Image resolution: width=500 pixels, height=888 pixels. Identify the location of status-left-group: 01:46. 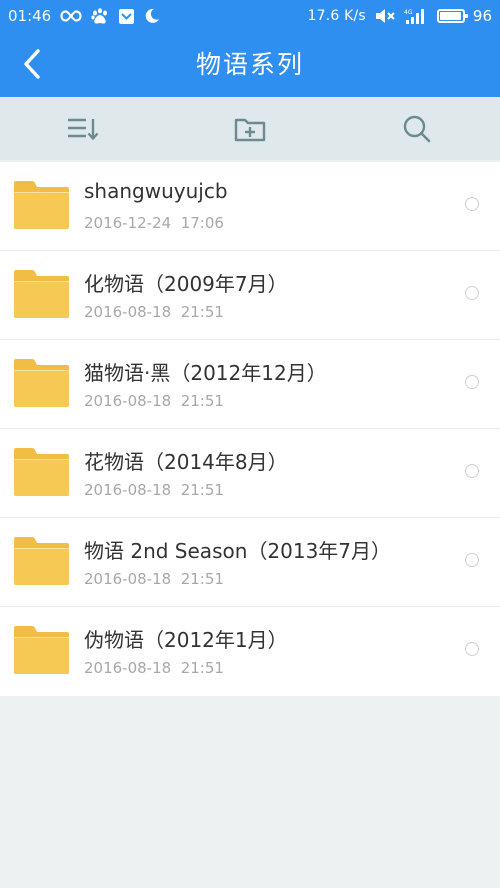
(84, 16).